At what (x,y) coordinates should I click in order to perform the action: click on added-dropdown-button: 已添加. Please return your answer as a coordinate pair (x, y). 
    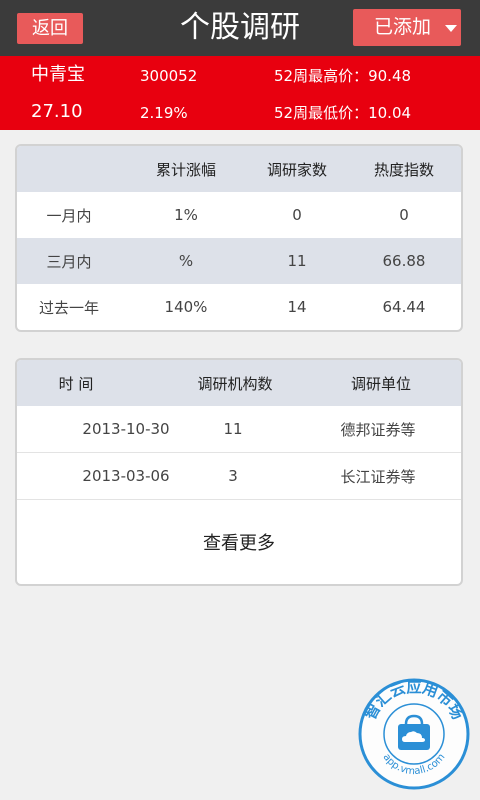
    Looking at the image, I should click on (407, 27).